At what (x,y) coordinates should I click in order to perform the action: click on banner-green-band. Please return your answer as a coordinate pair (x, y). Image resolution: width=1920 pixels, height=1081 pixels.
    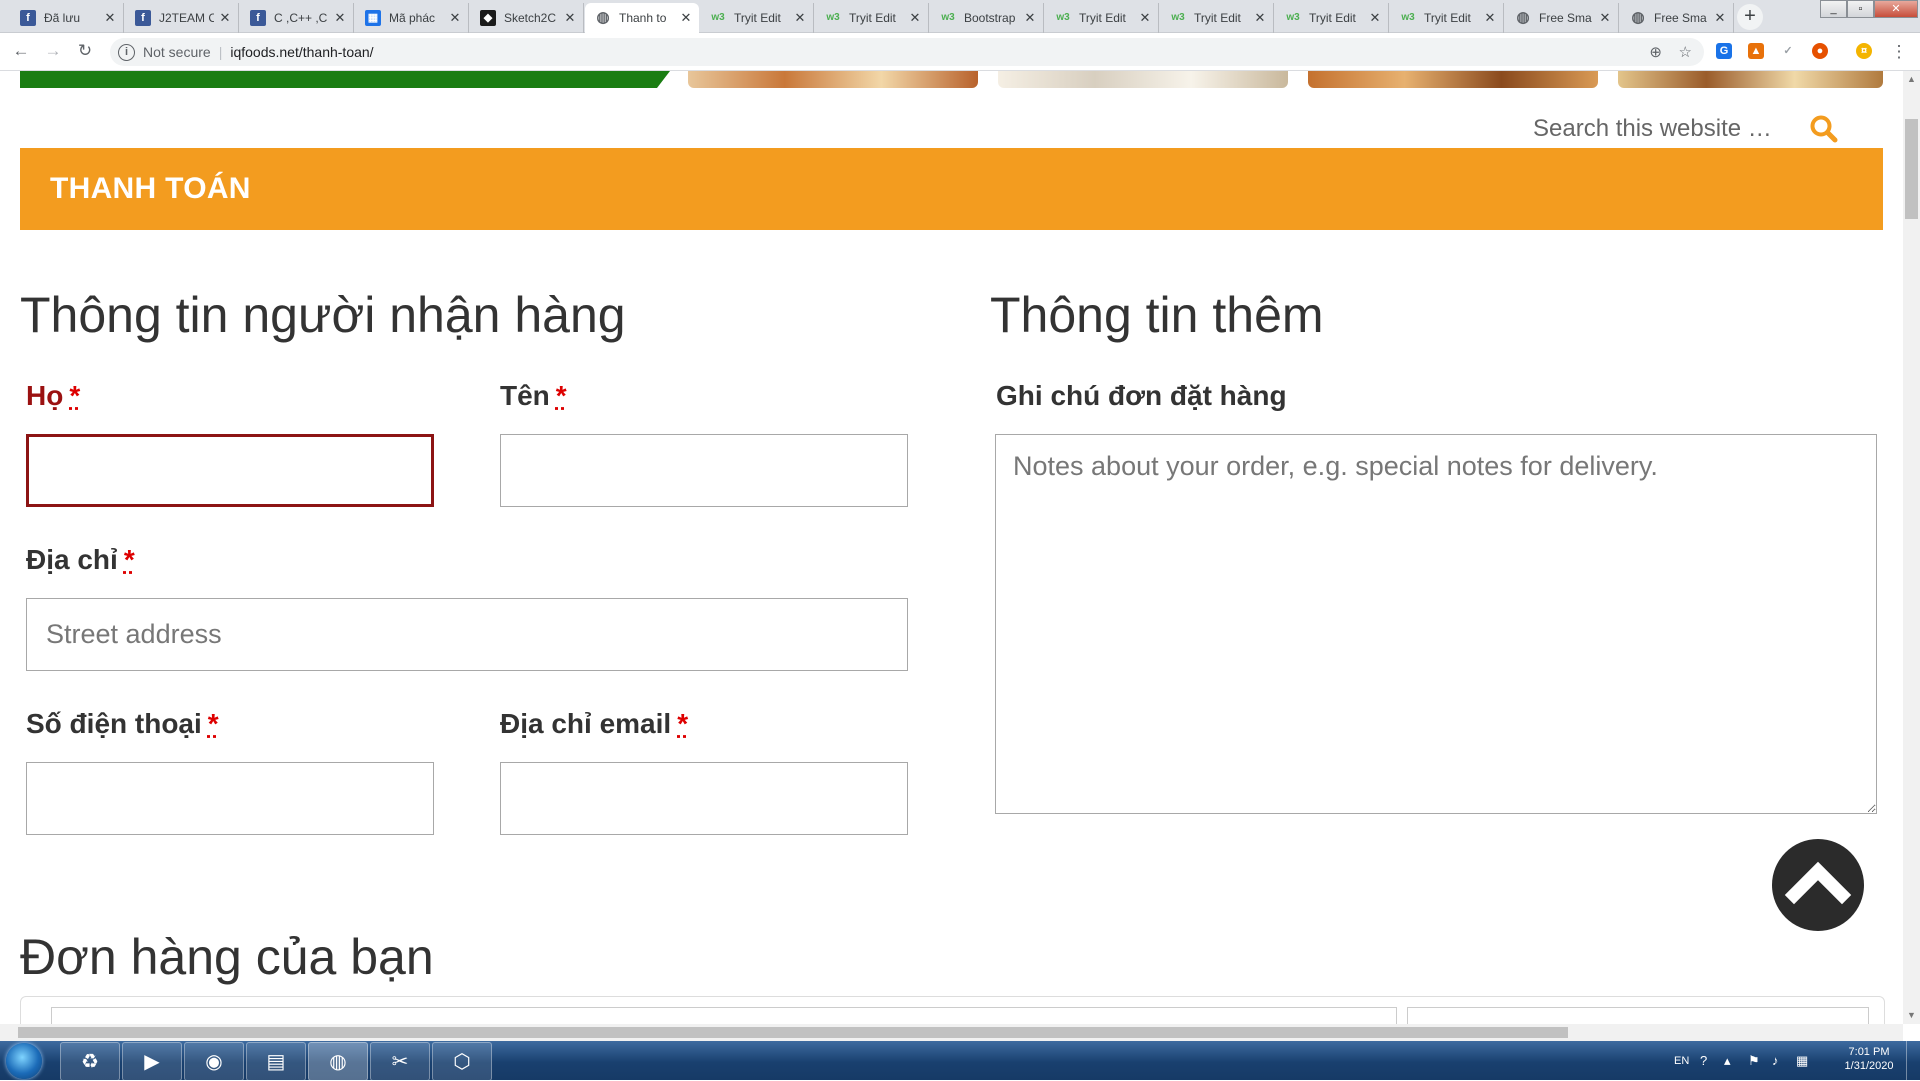
    Looking at the image, I should click on (345, 79).